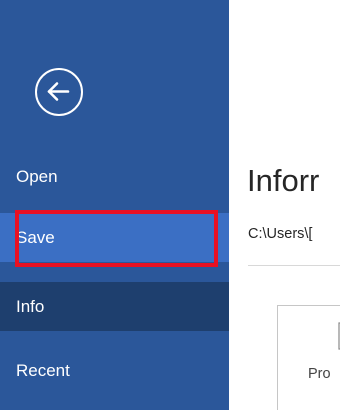 This screenshot has width=340, height=410. What do you see at coordinates (114, 176) in the screenshot?
I see `nav-item-open: Open` at bounding box center [114, 176].